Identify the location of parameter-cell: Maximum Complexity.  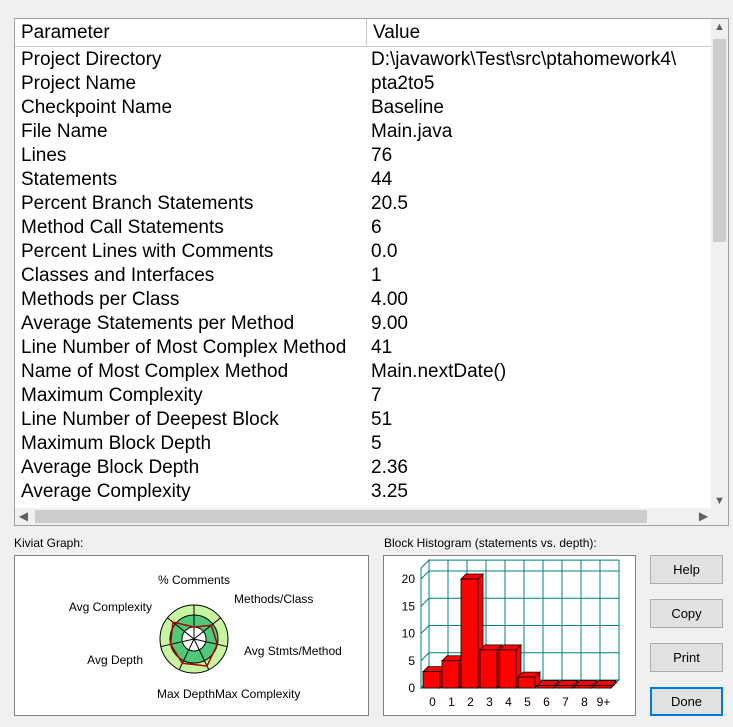
(112, 395).